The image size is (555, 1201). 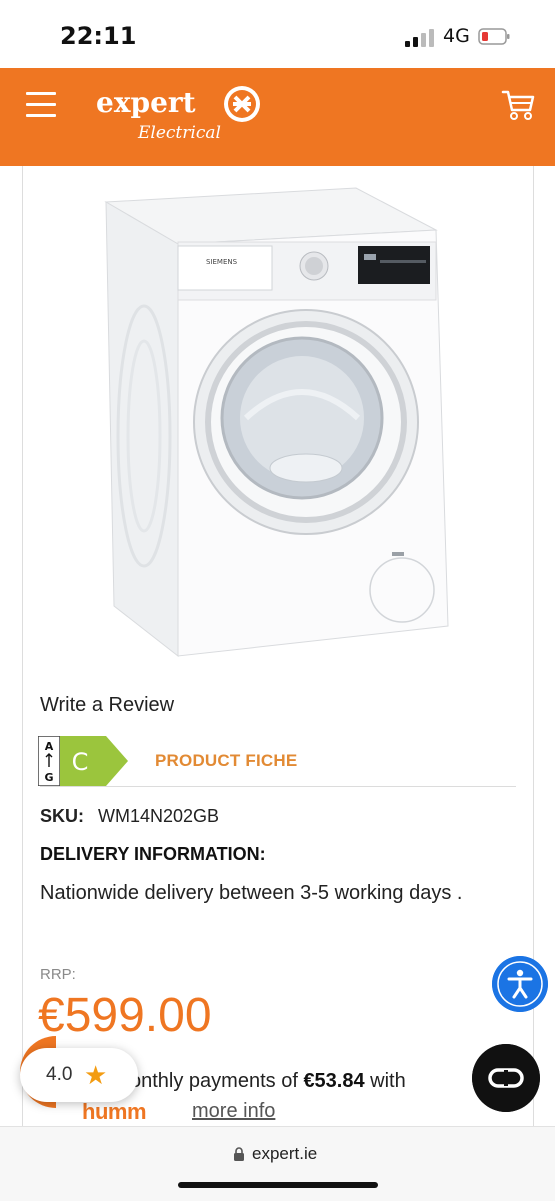 What do you see at coordinates (233, 1111) in the screenshot?
I see `more-info-link: more info` at bounding box center [233, 1111].